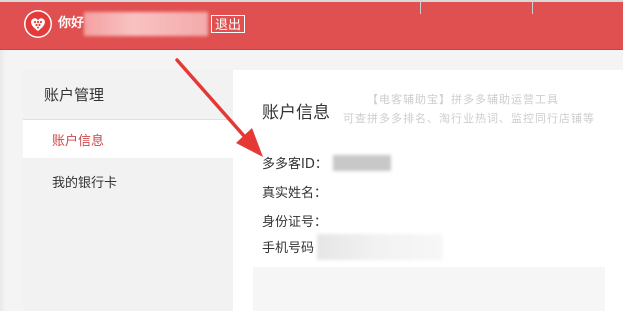 The image size is (623, 311). Describe the element at coordinates (288, 248) in the screenshot. I see `field-label-phone: 手机号码` at that location.